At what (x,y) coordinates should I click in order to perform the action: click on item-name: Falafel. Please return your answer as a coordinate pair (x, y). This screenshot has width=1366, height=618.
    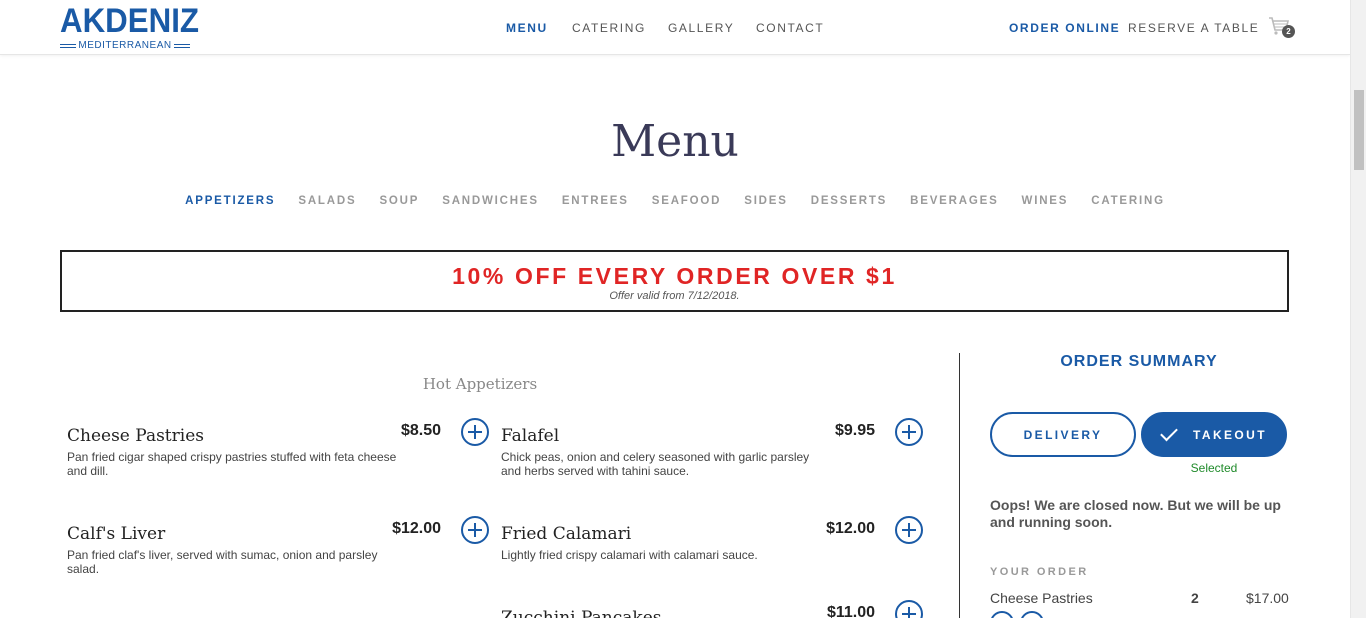
    Looking at the image, I should click on (530, 436).